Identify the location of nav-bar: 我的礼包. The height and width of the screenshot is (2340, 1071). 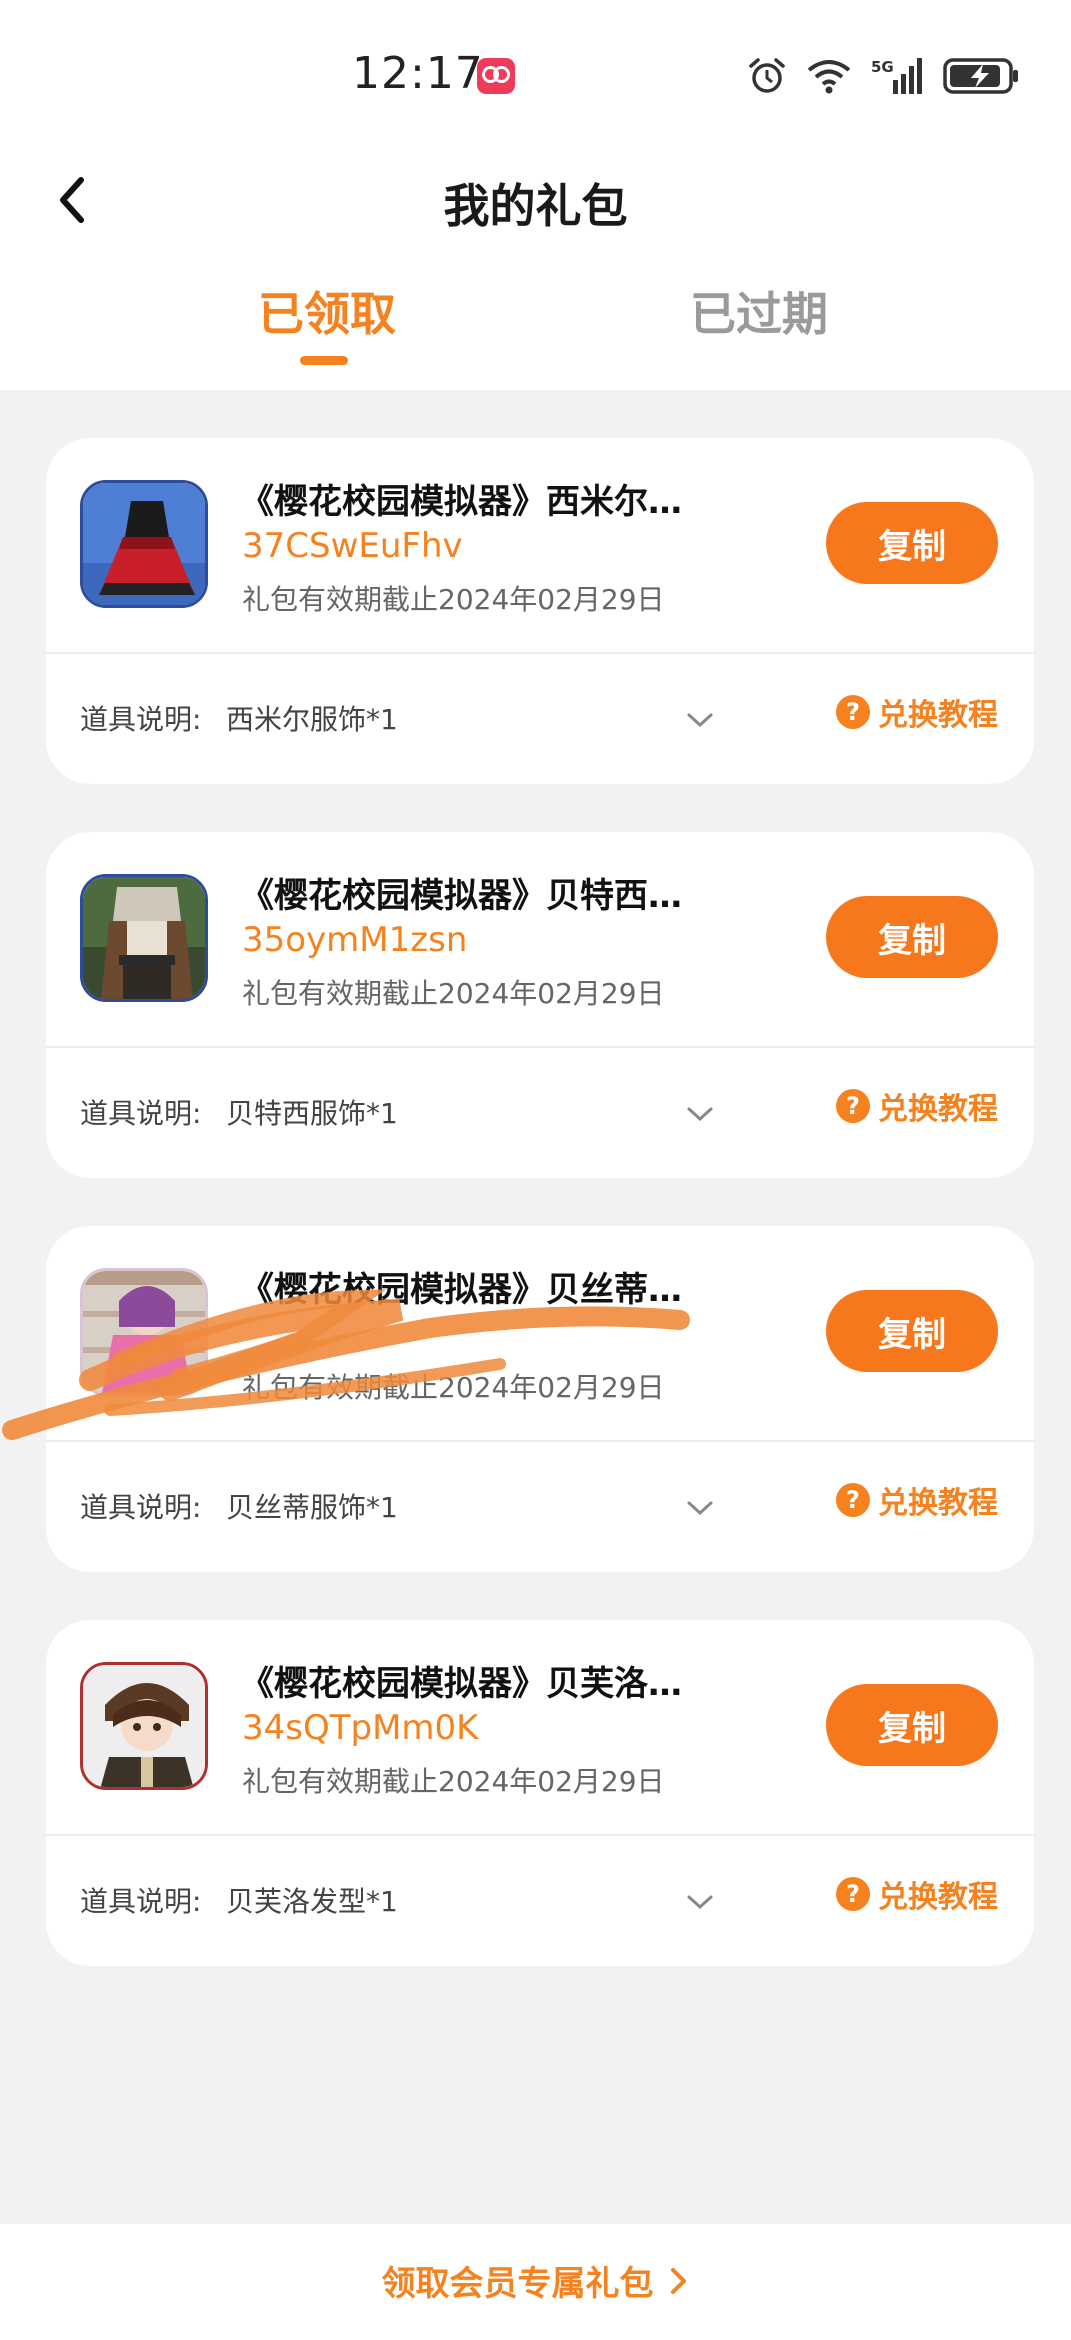
(535, 205).